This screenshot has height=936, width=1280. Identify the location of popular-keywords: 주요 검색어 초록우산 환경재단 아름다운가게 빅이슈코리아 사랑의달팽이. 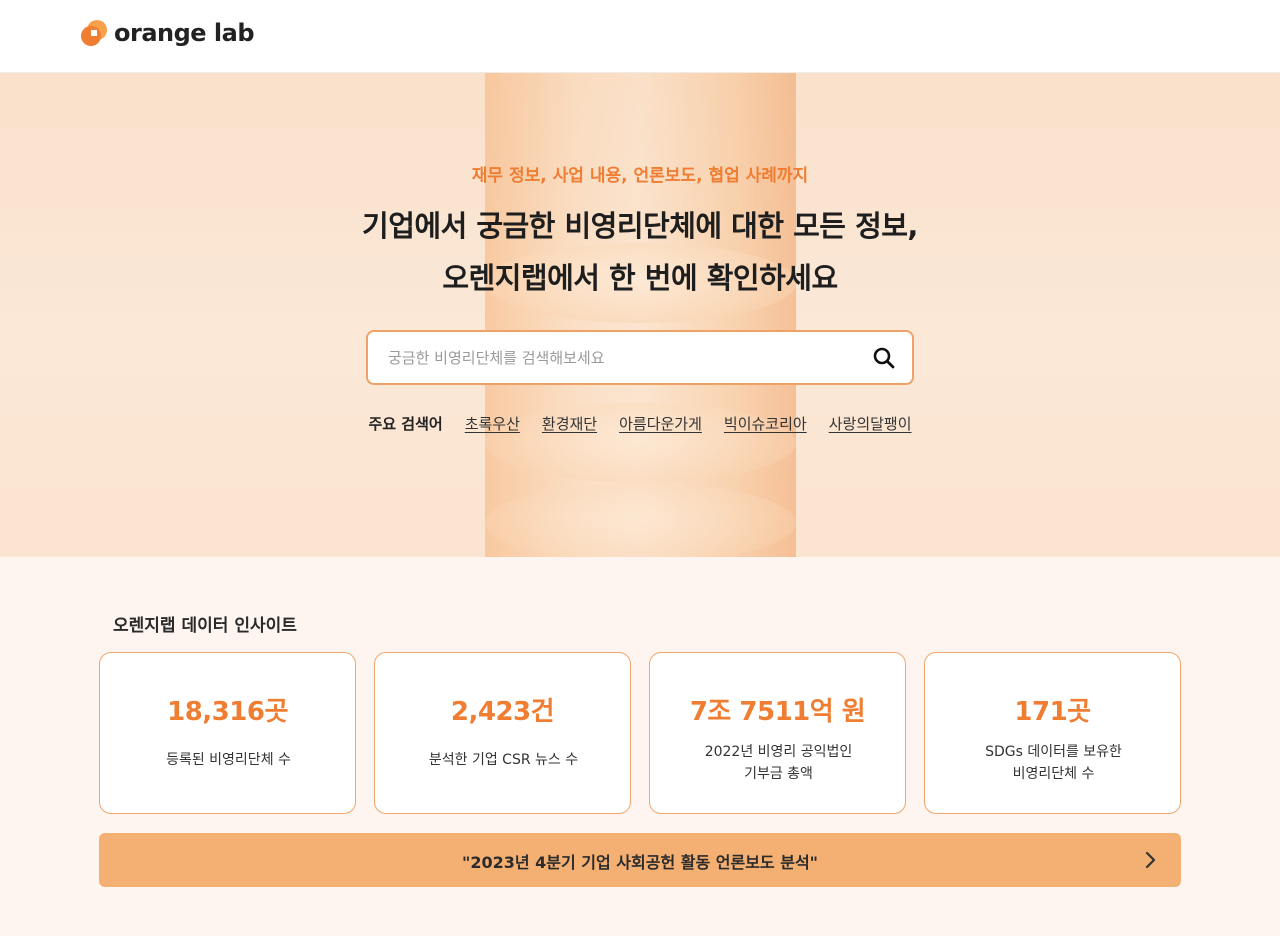
(640, 423).